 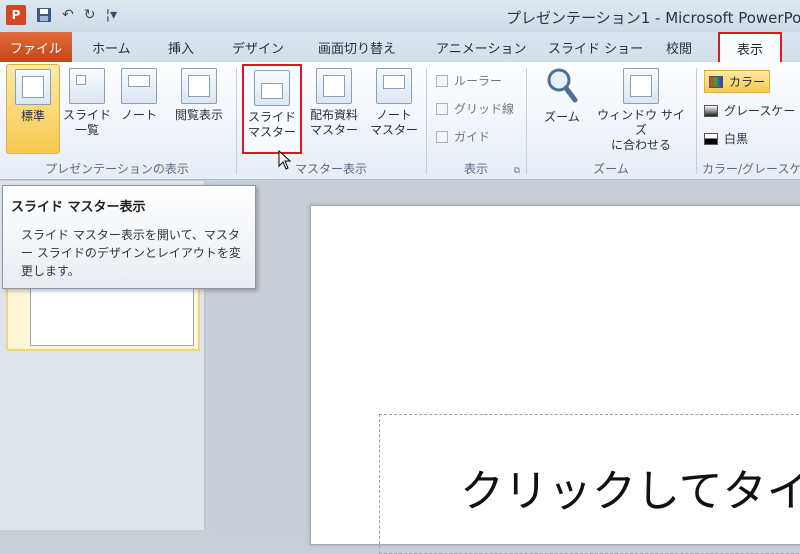 What do you see at coordinates (36, 47) in the screenshot?
I see `tab-file: ファイル` at bounding box center [36, 47].